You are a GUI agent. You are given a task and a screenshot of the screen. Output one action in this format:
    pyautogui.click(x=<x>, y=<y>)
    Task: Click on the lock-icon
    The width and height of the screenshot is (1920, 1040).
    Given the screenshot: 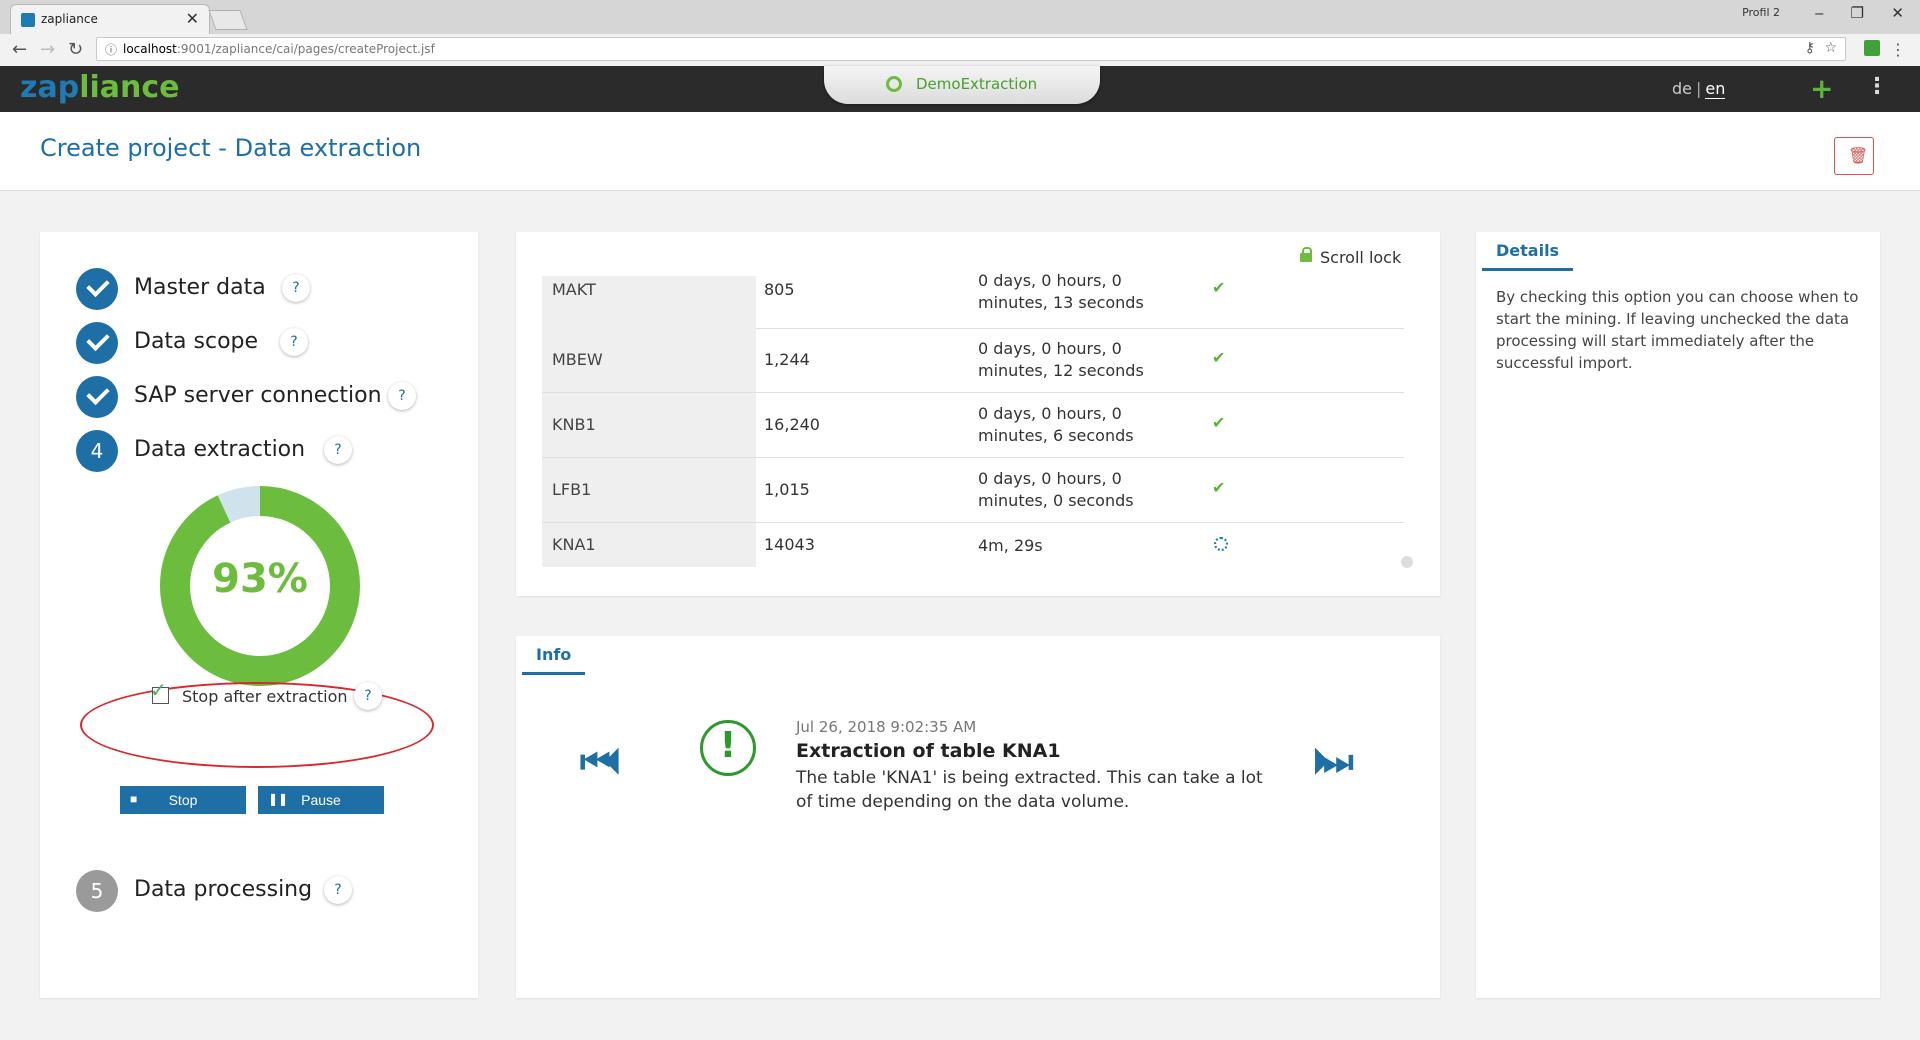 What is the action you would take?
    pyautogui.click(x=1306, y=254)
    